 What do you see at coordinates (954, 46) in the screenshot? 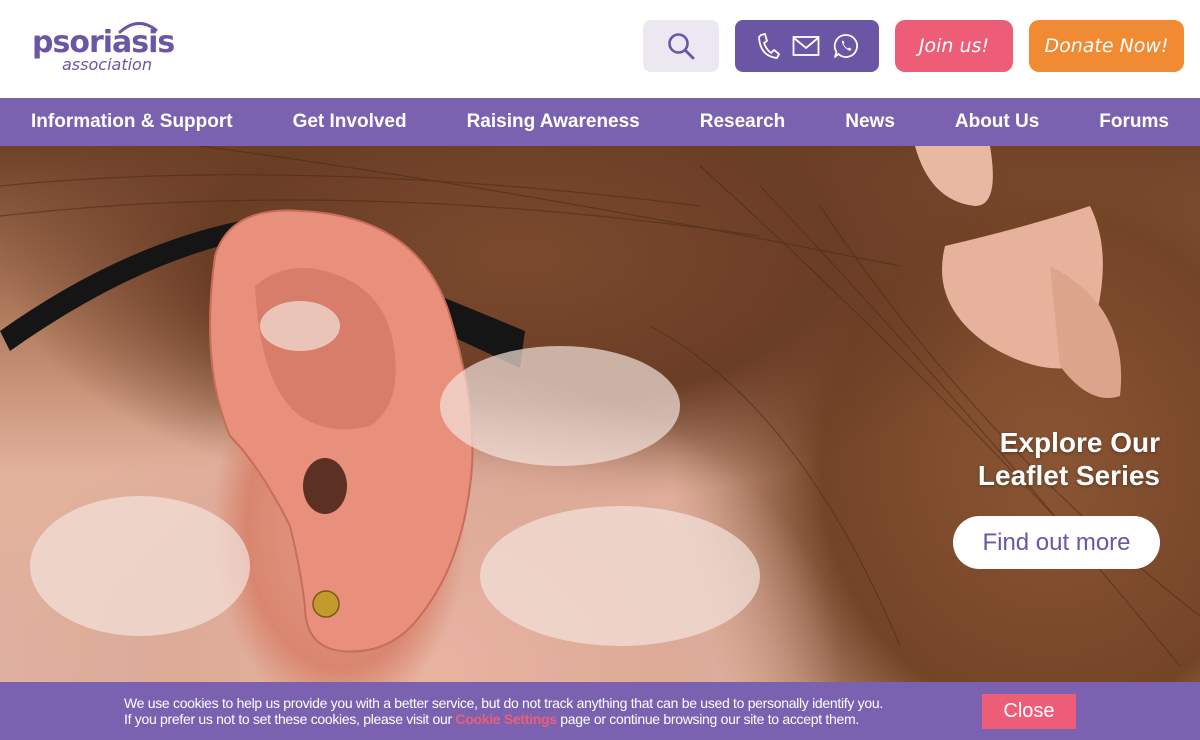
I see `join-button: Join us!` at bounding box center [954, 46].